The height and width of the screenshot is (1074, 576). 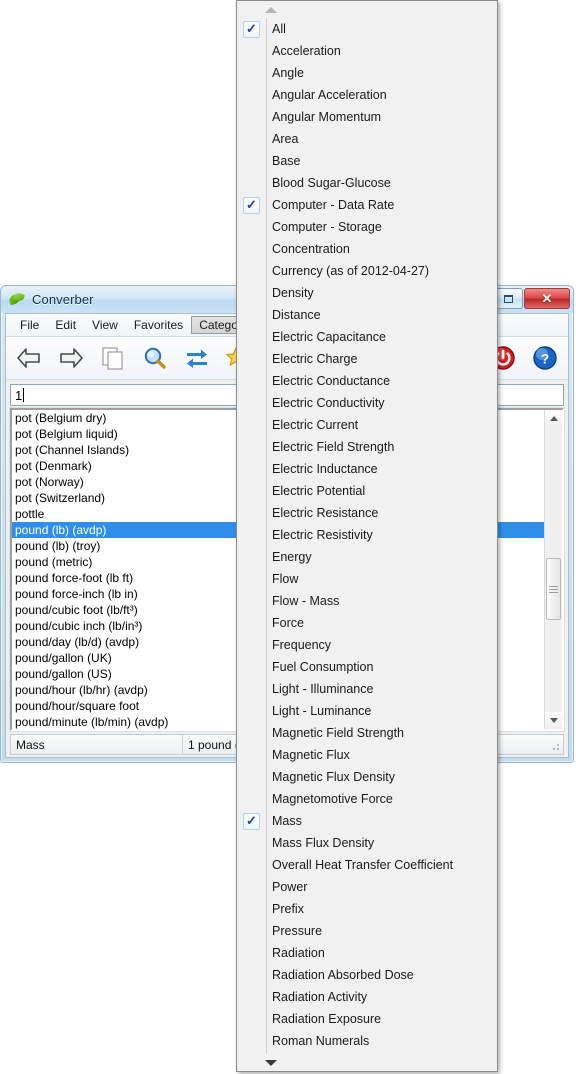 What do you see at coordinates (367, 909) in the screenshot?
I see `category-item: Prefix` at bounding box center [367, 909].